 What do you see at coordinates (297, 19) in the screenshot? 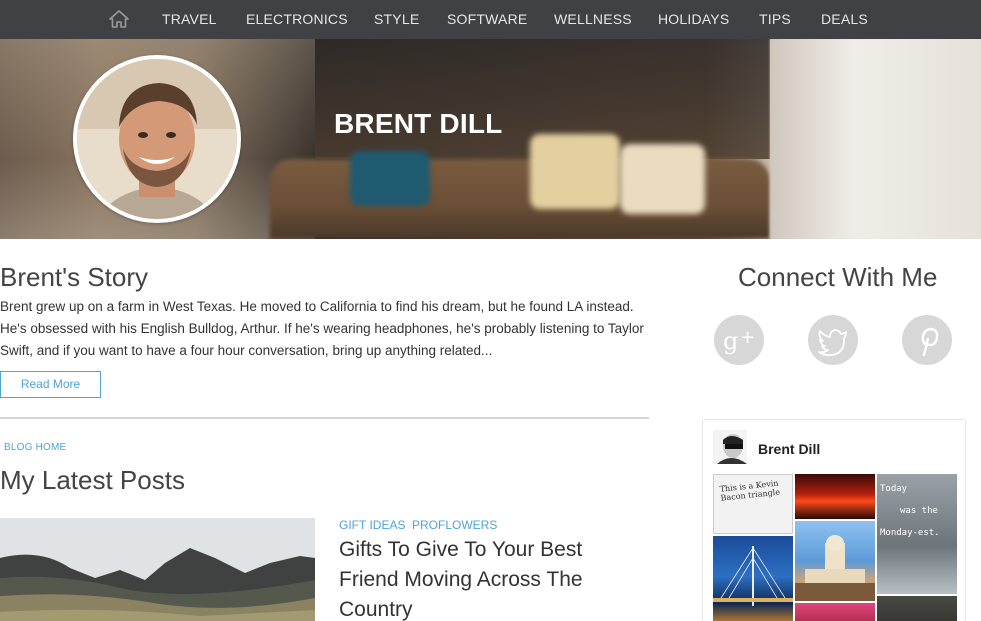
I see `nav-item-electronics: ELECTRONICS` at bounding box center [297, 19].